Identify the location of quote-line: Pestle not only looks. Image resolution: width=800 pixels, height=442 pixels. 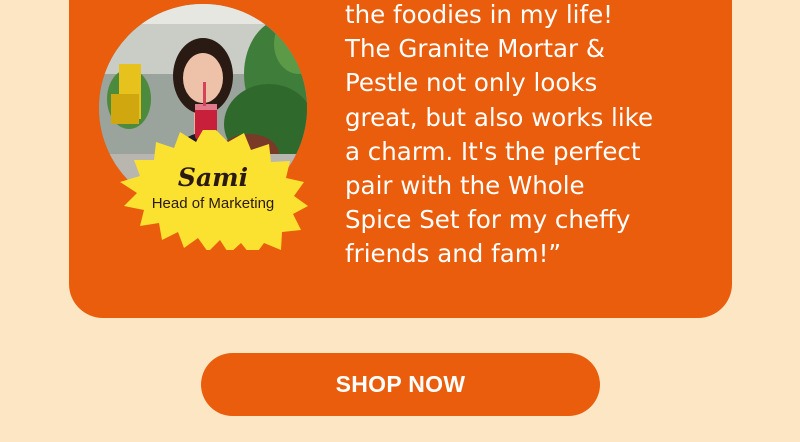
(471, 83).